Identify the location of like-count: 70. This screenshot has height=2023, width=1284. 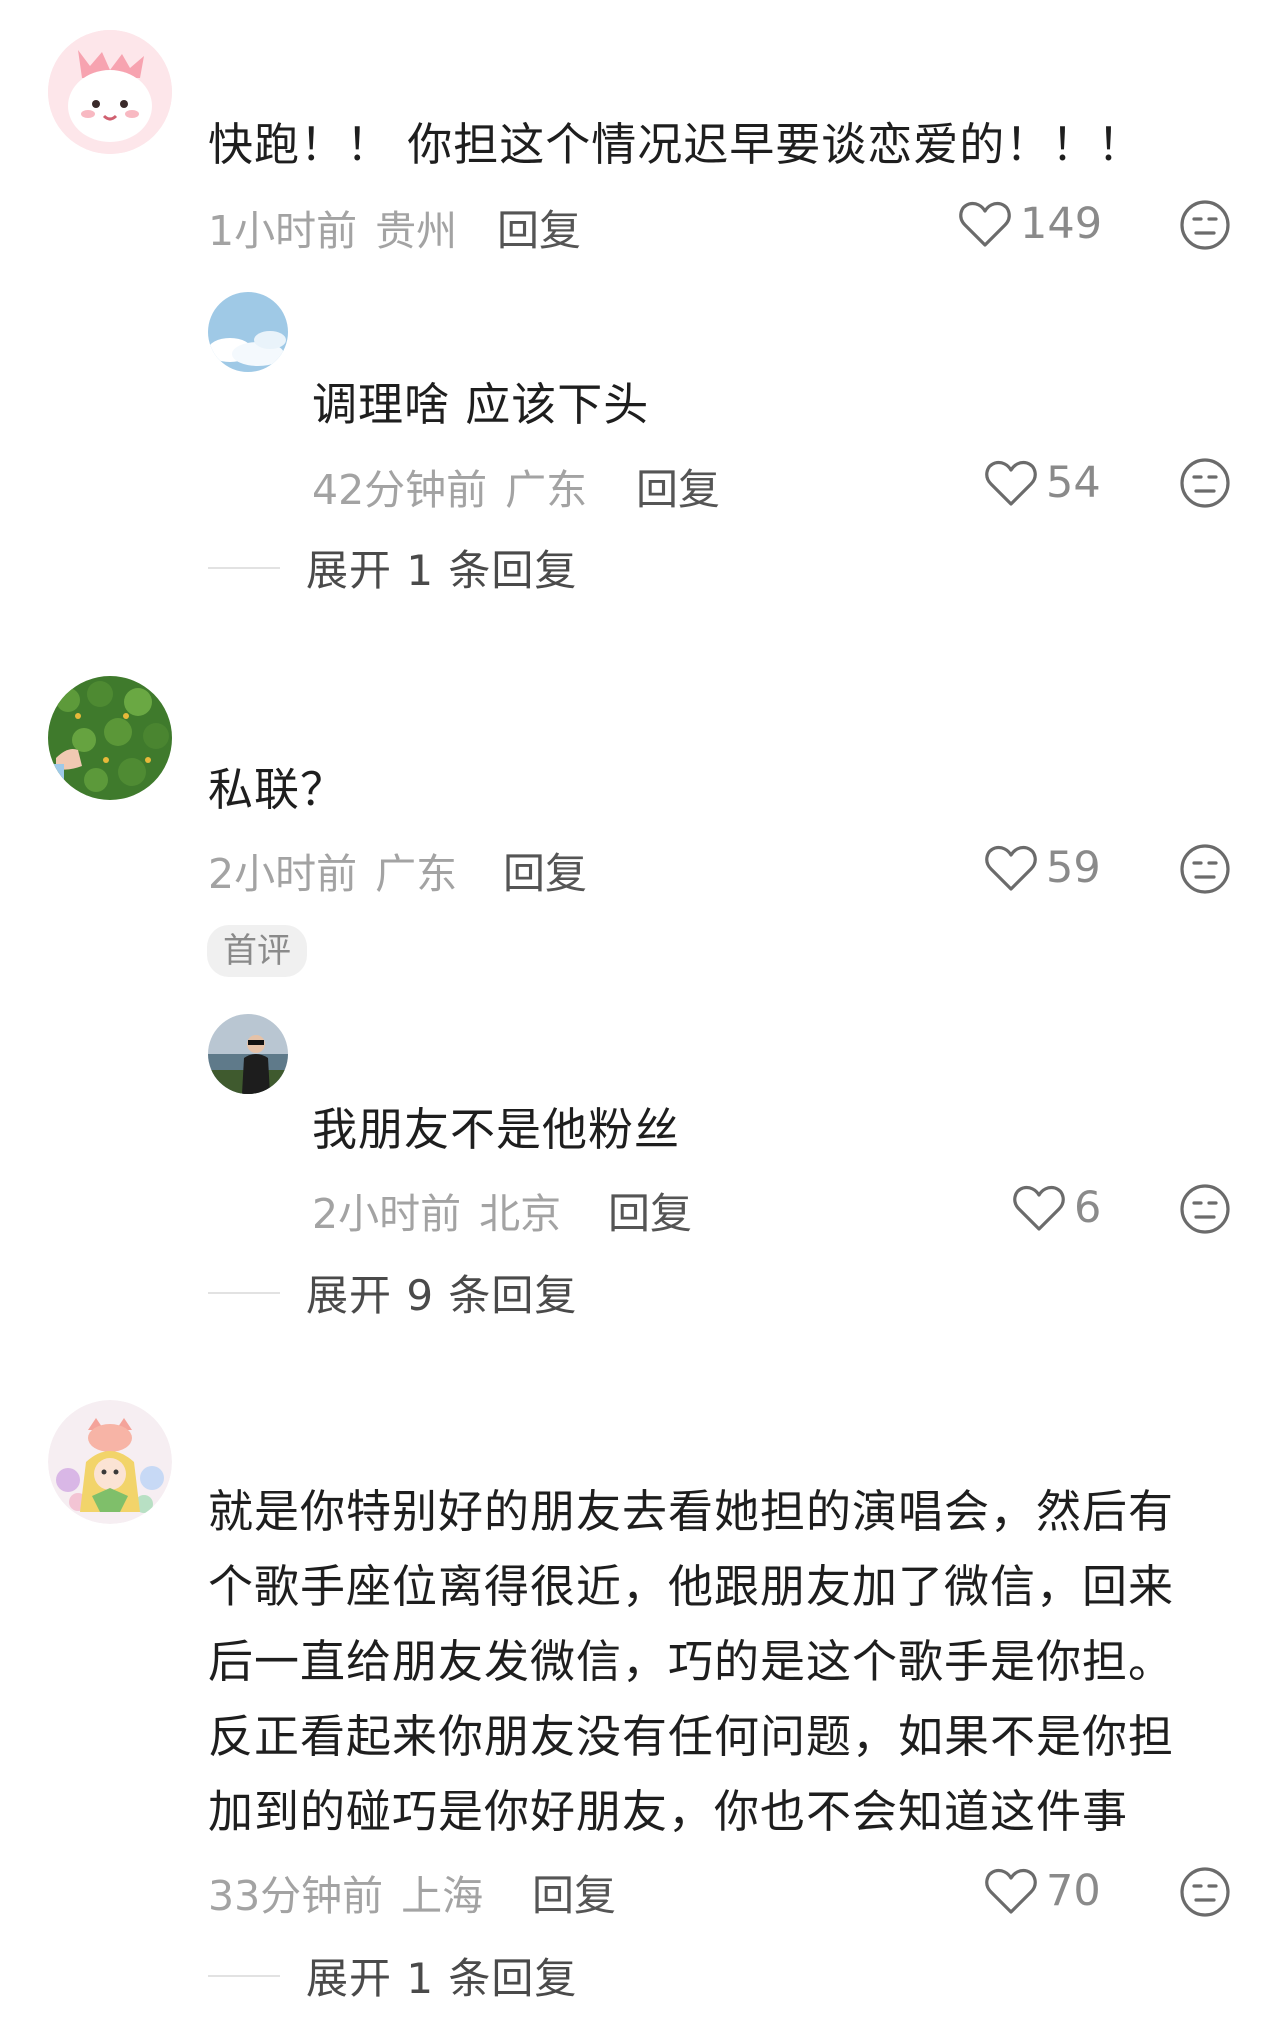
(1073, 1891).